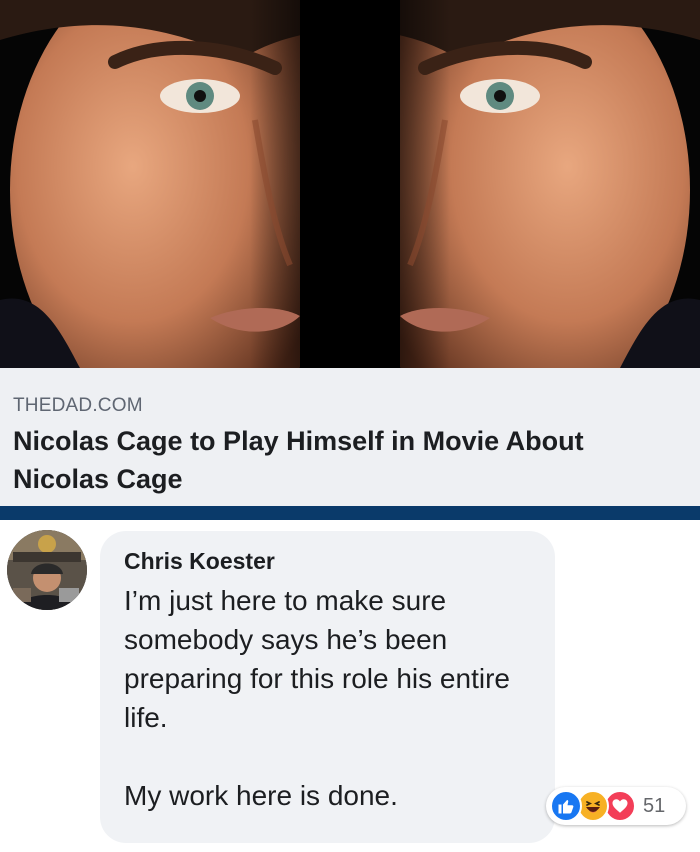 The width and height of the screenshot is (700, 852). I want to click on like-icon, so click(566, 806).